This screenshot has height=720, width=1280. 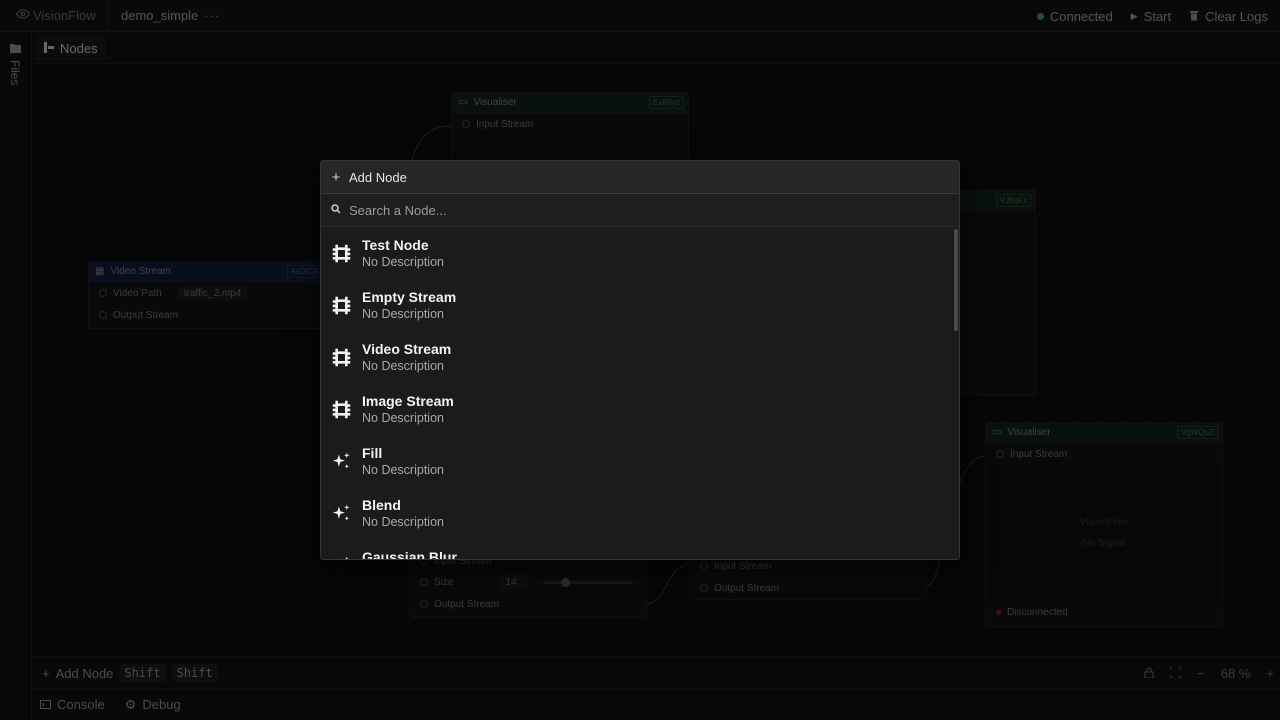 I want to click on node-list-item-text: Gaussian BlurNo Description, so click(x=409, y=554).